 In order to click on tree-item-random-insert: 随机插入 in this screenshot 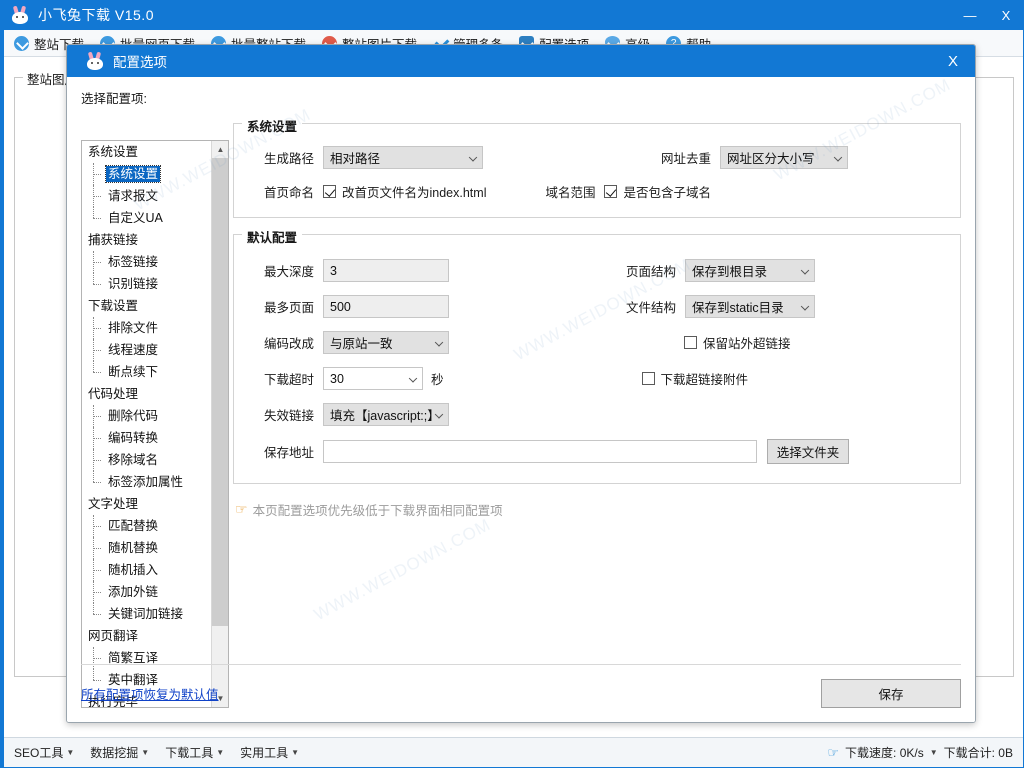, I will do `click(147, 570)`.